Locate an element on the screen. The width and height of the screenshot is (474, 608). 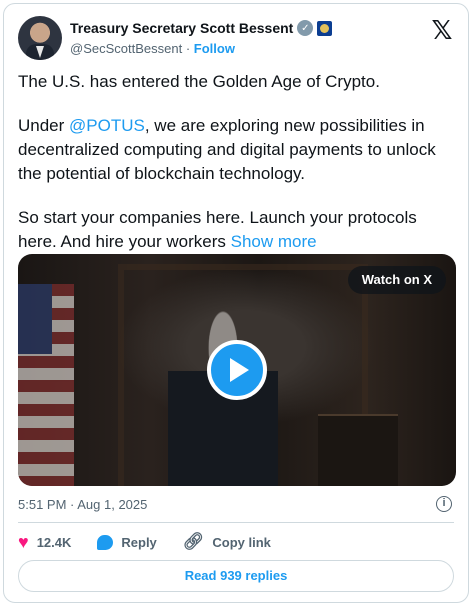
author-handle-row: @SecScottBessent · Follow is located at coordinates (152, 50).